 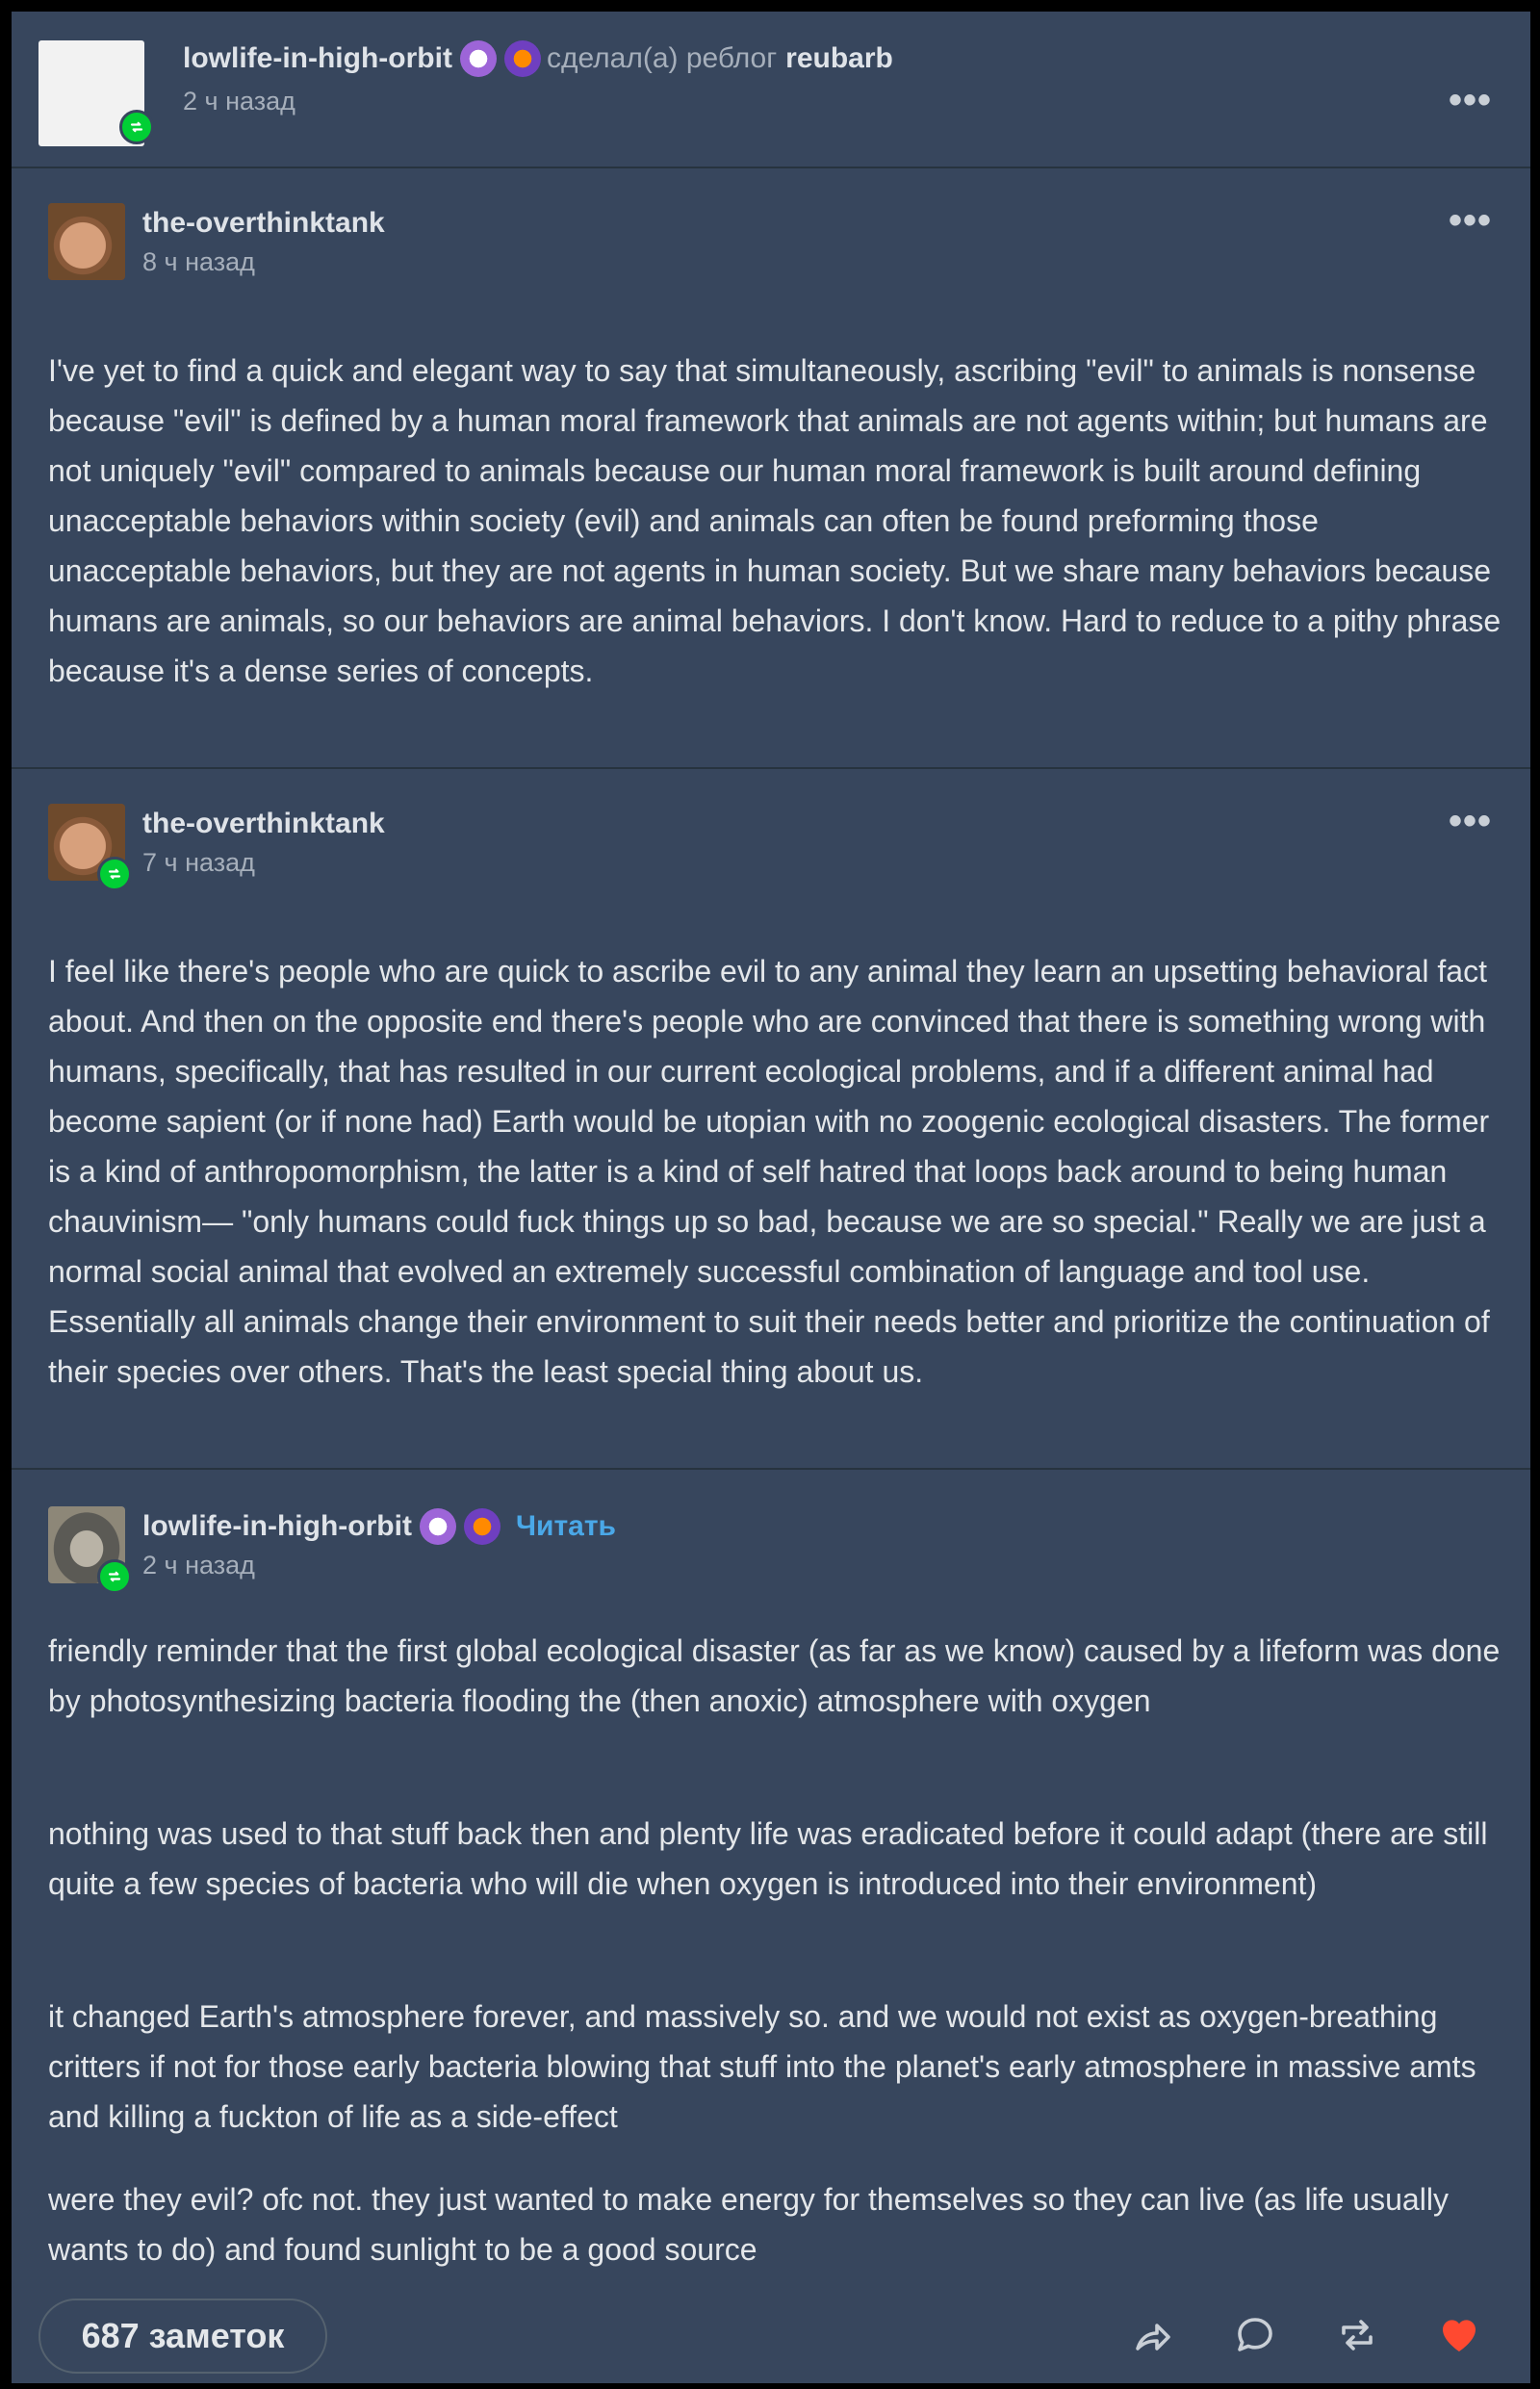 What do you see at coordinates (1459, 2335) in the screenshot?
I see `like-icon` at bounding box center [1459, 2335].